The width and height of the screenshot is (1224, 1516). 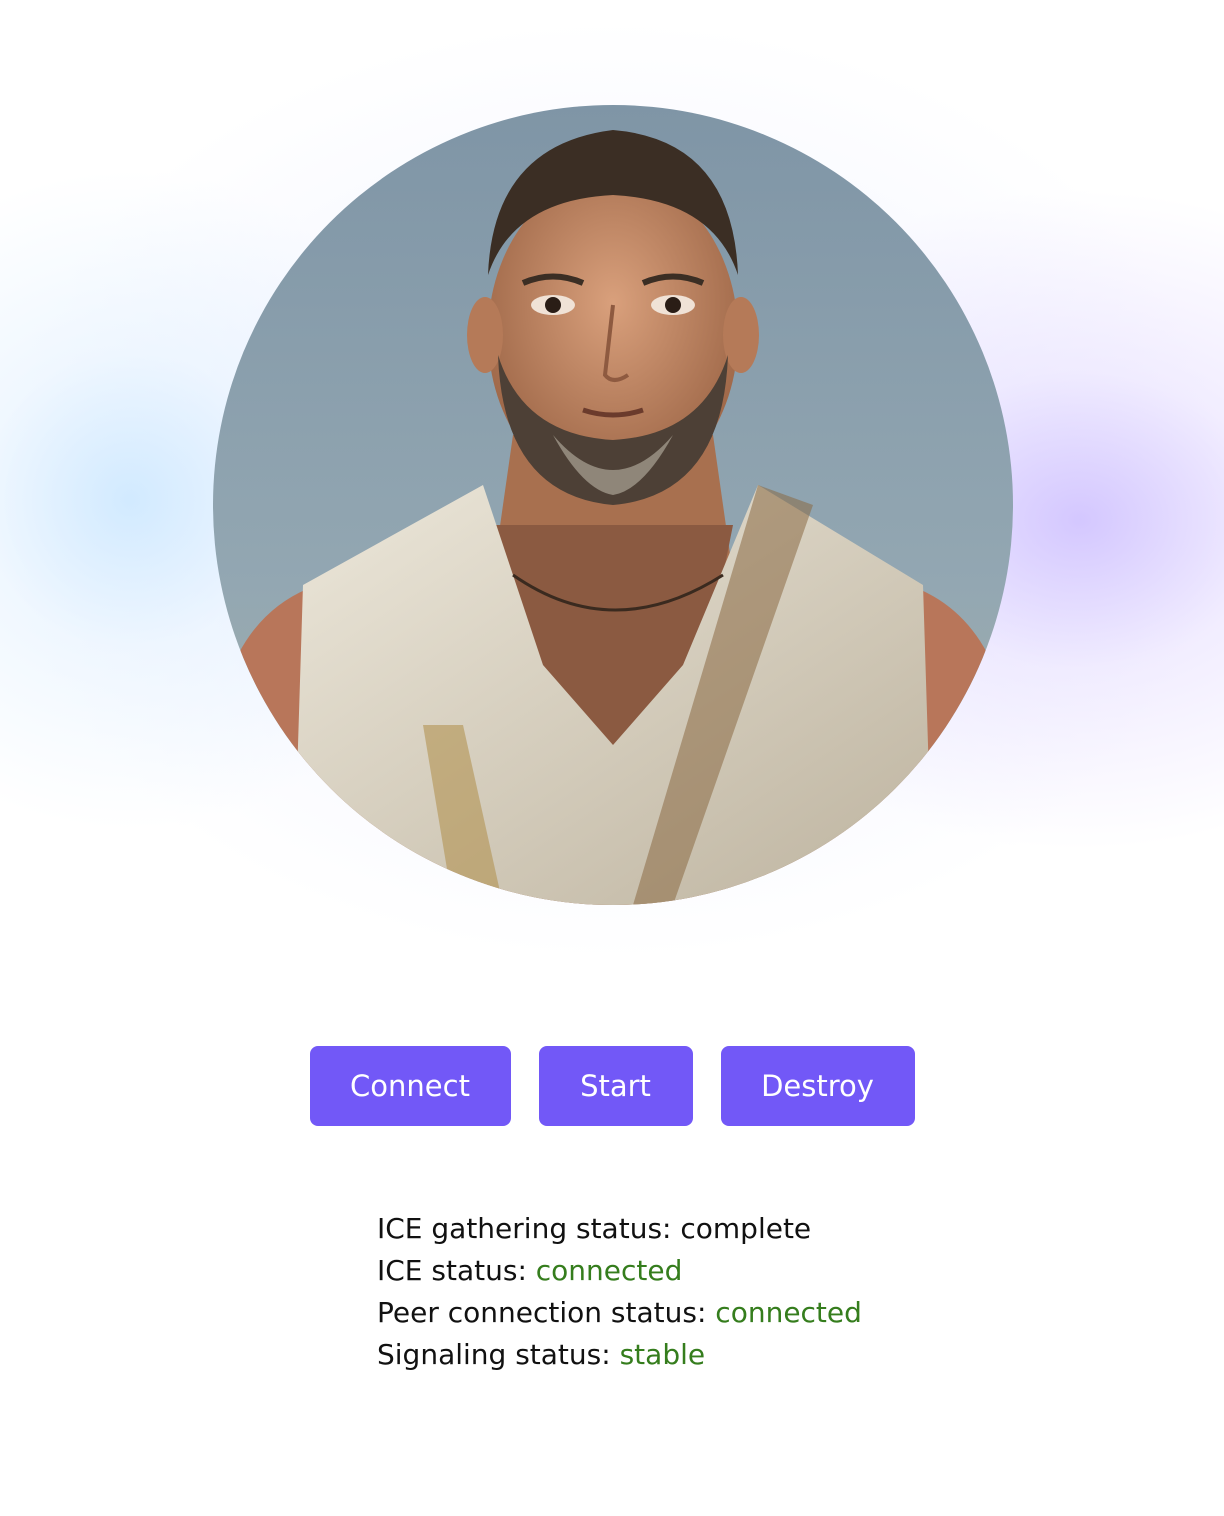 I want to click on start-button: Start, so click(x=615, y=1086).